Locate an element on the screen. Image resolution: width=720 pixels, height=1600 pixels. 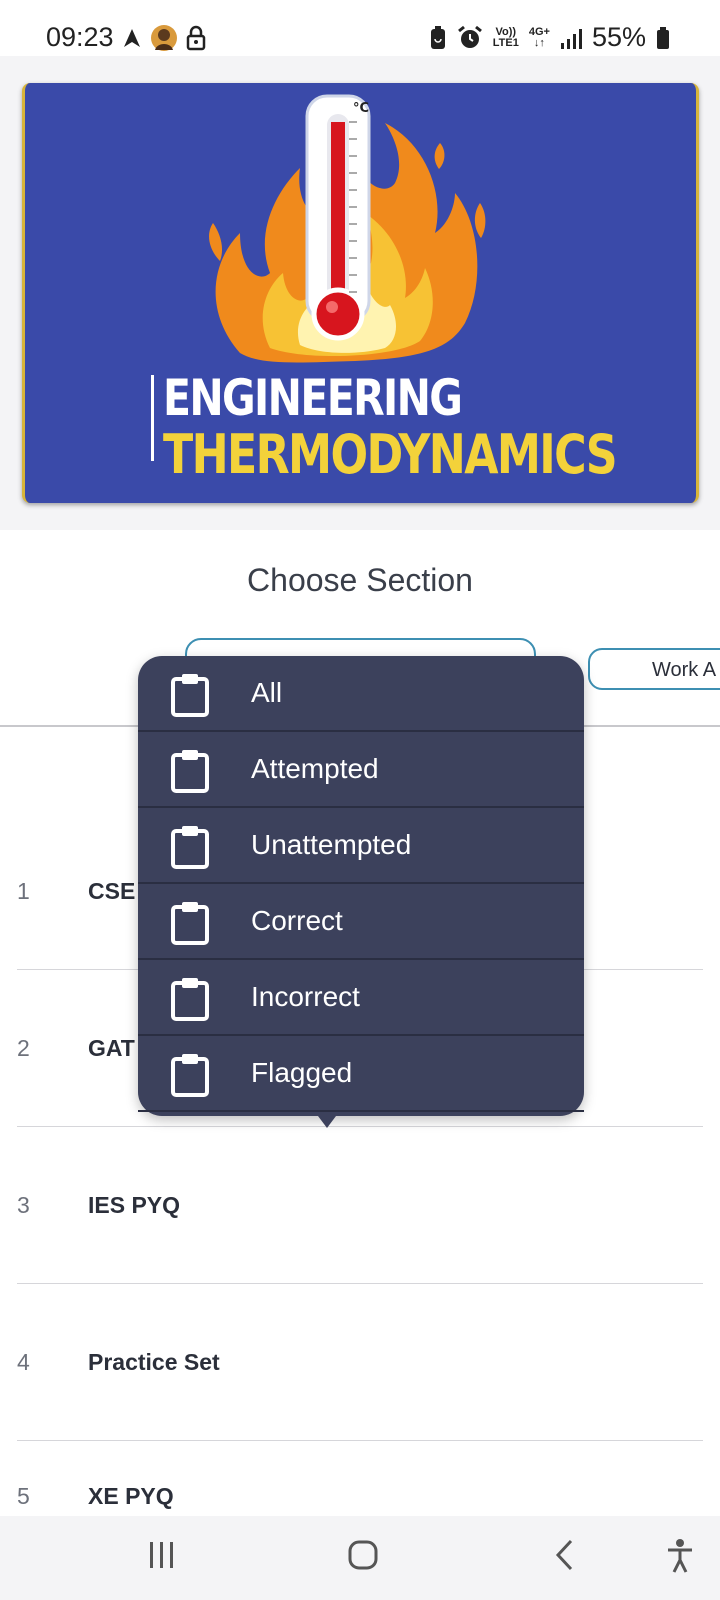
status-left-icons is located at coordinates (164, 38).